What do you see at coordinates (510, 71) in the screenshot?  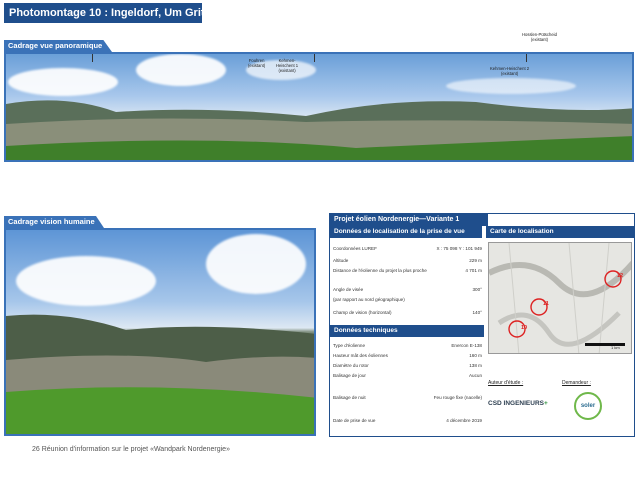 I see `annotation-kehmen-2: Kehmen-Heischent 2 (existant)` at bounding box center [510, 71].